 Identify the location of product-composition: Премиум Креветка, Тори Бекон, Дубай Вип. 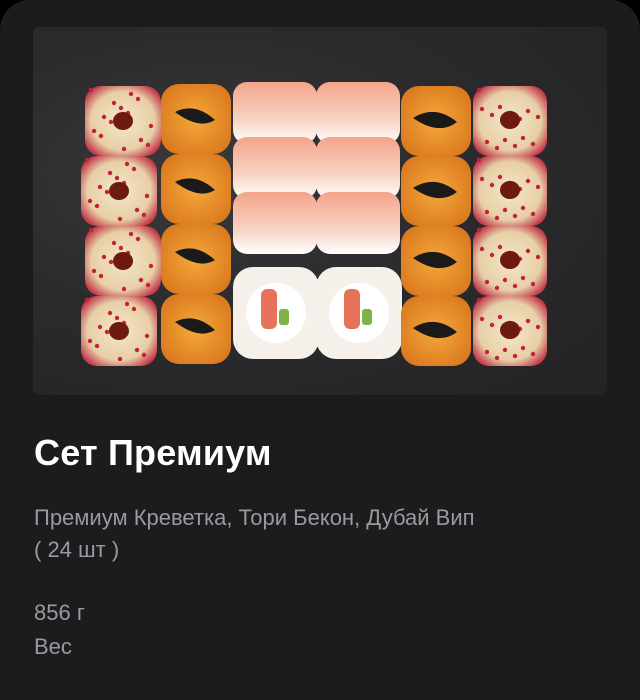
(254, 517).